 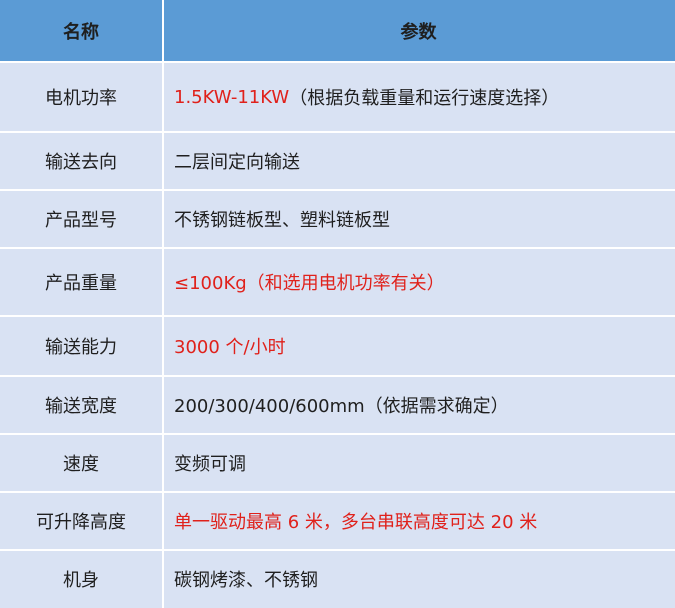 What do you see at coordinates (81, 464) in the screenshot?
I see `row-label: 速度` at bounding box center [81, 464].